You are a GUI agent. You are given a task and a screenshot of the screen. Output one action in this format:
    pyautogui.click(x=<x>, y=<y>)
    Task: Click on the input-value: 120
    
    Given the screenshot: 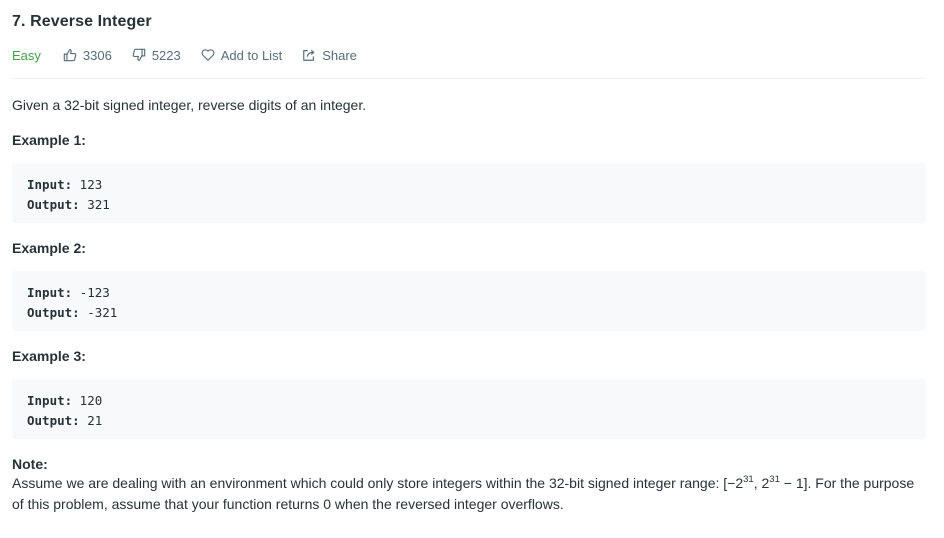 What is the action you would take?
    pyautogui.click(x=87, y=400)
    